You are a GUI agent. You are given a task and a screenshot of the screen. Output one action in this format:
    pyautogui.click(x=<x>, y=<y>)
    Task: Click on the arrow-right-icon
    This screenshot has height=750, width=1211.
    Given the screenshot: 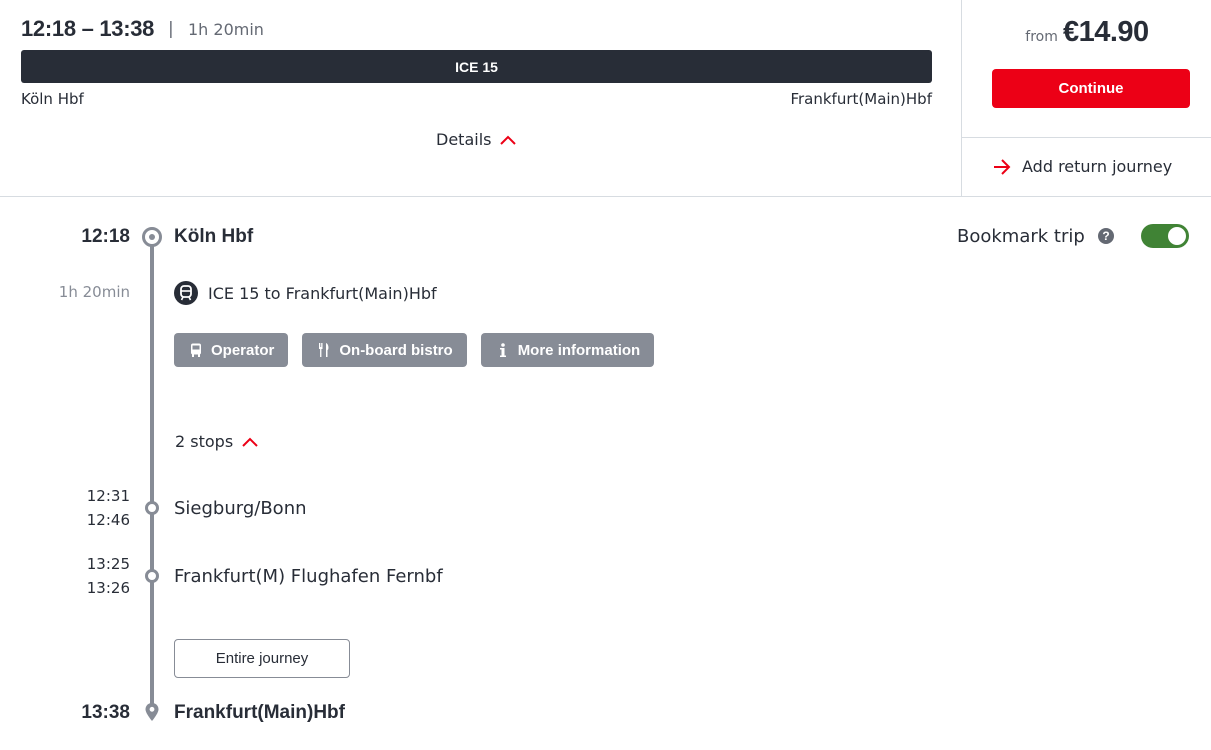 What is the action you would take?
    pyautogui.click(x=1002, y=166)
    